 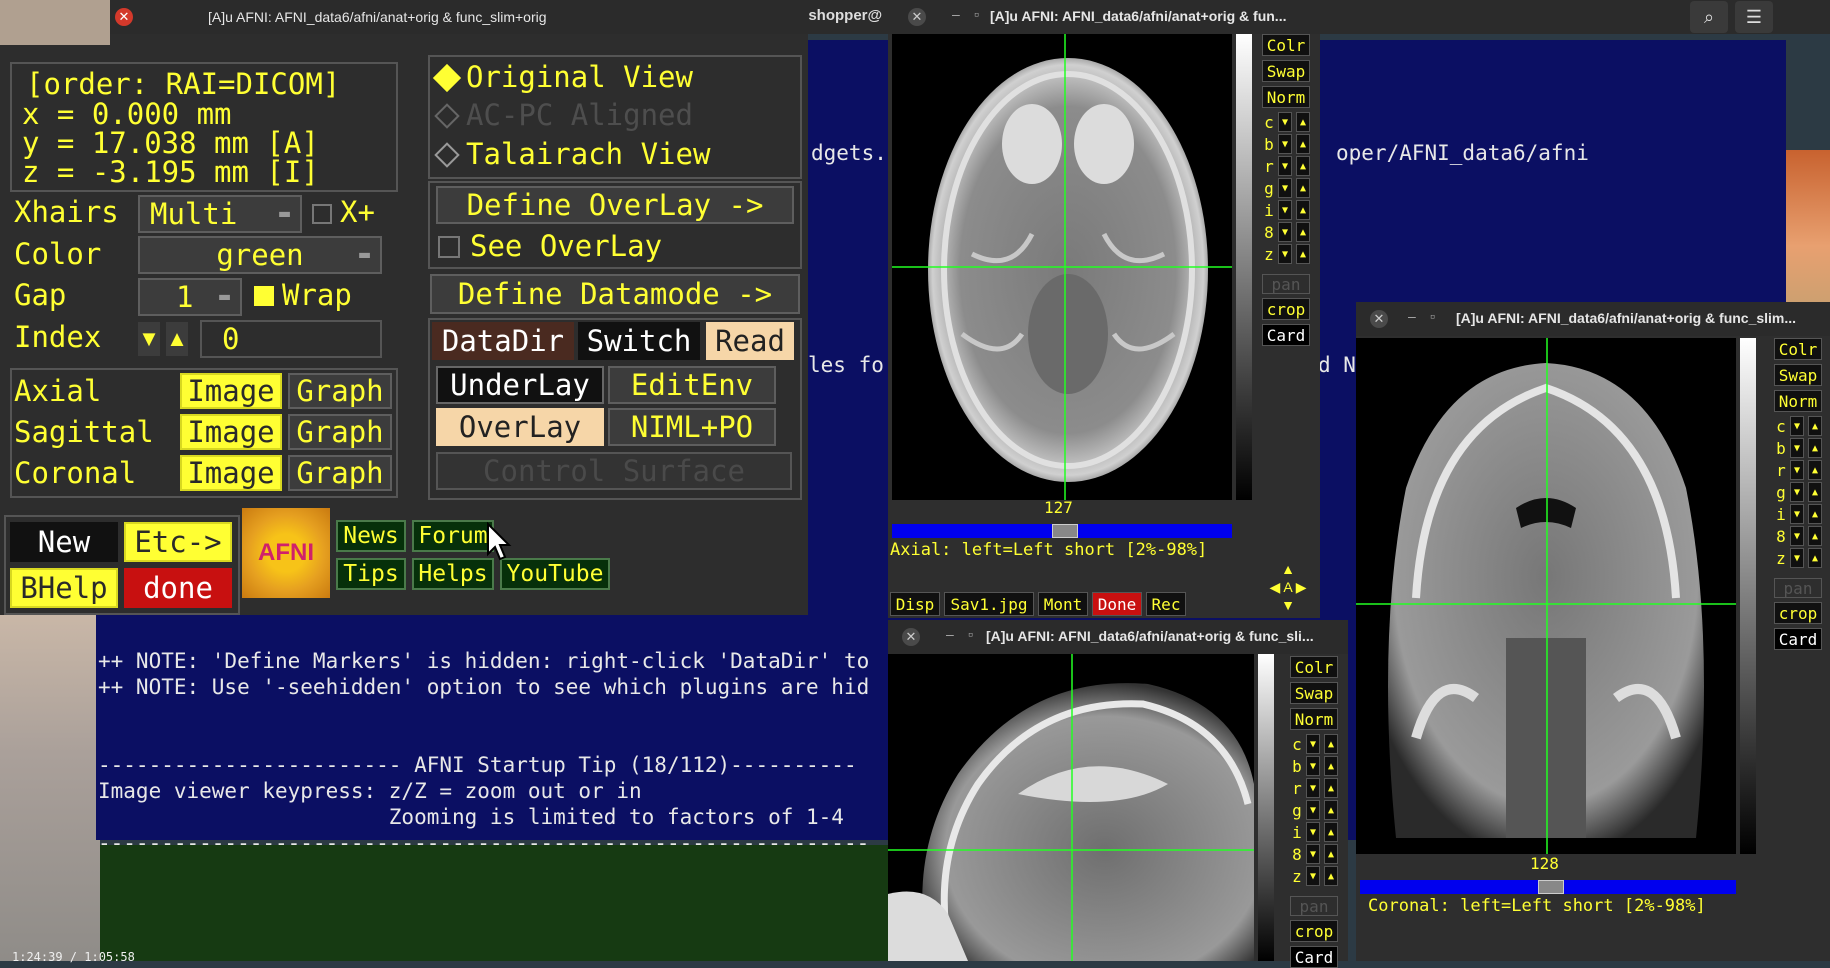 I want to click on axial-up-arrow-icon-z: ▲, so click(x=1303, y=254).